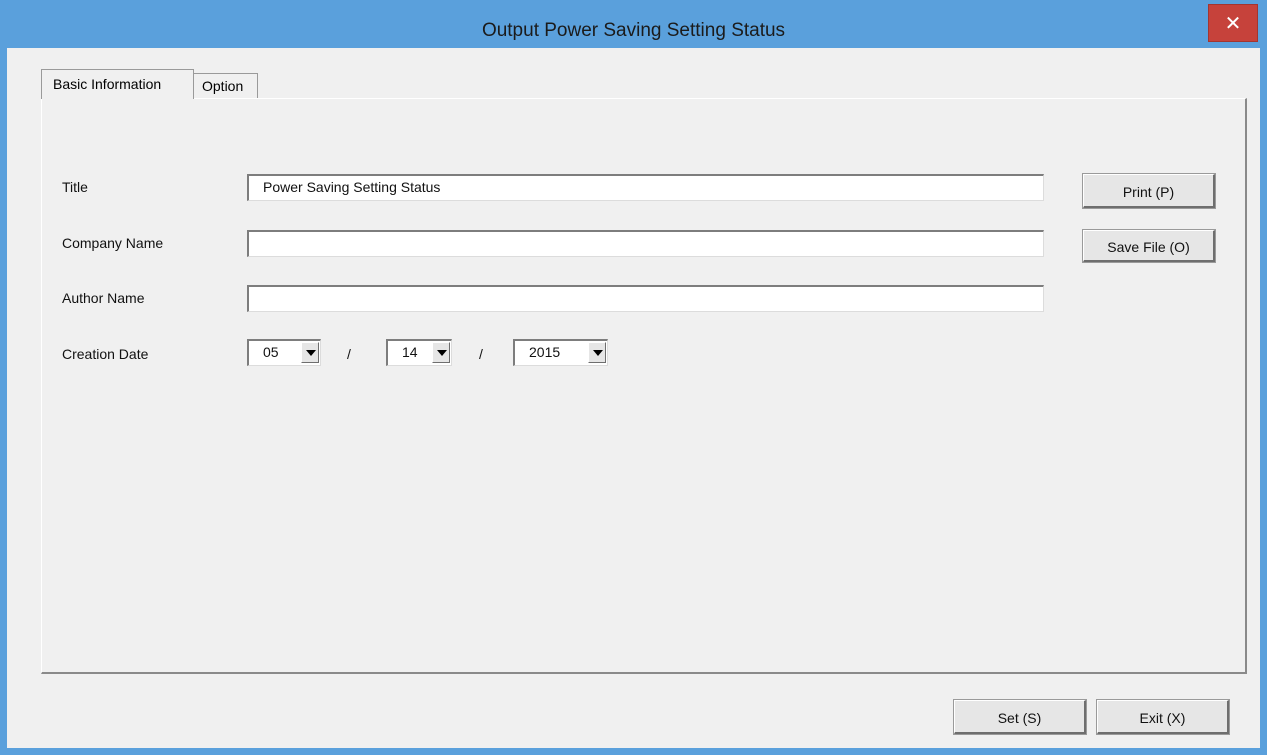 The image size is (1267, 755). I want to click on month-select: 05, so click(284, 352).